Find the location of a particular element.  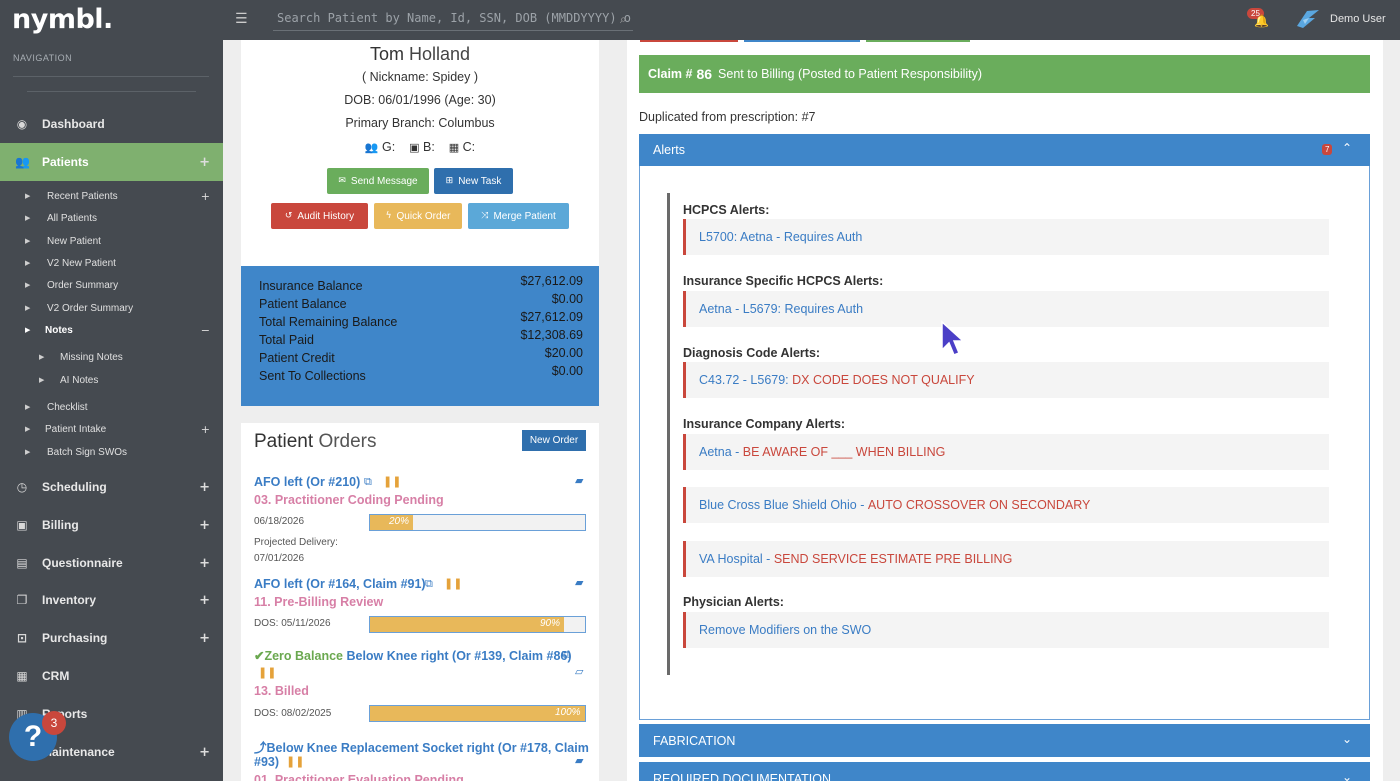

alert-text: BE AWARE OF ___ WHEN BILLING is located at coordinates (844, 452).